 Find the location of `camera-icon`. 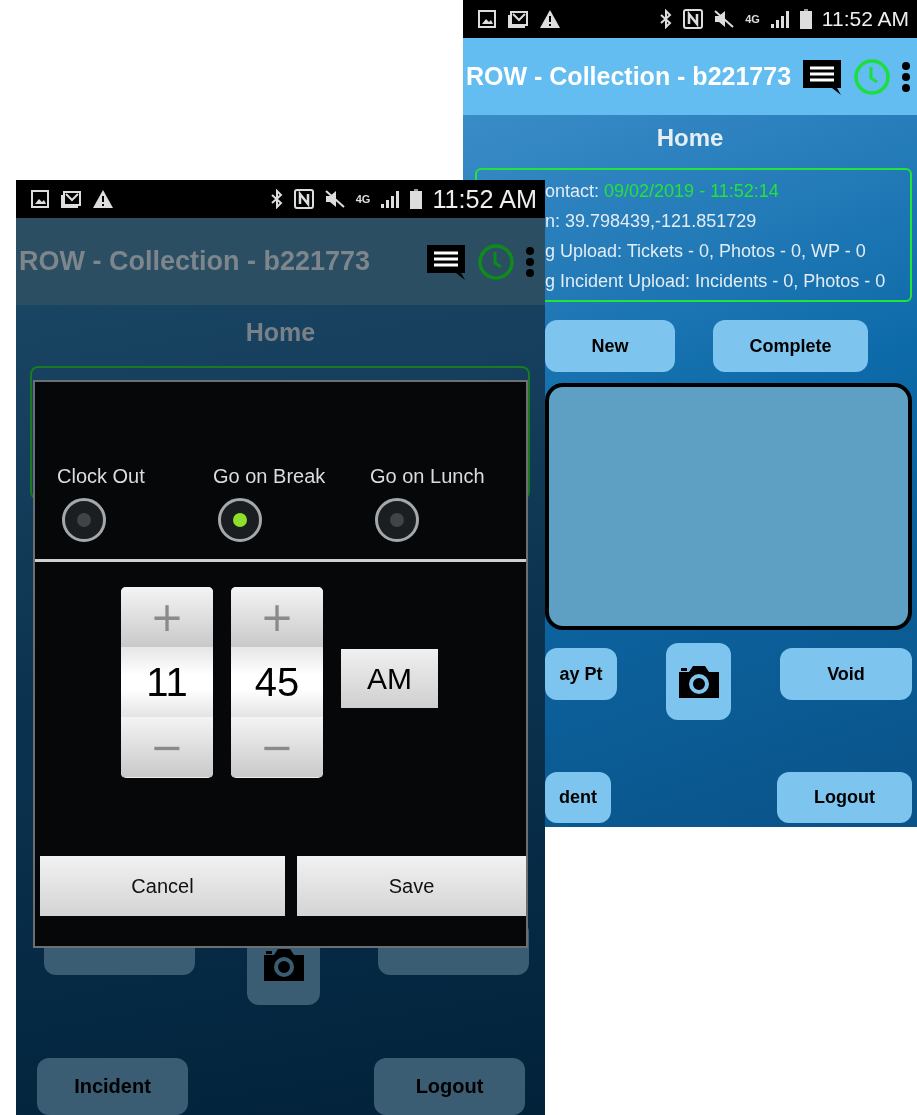

camera-icon is located at coordinates (698, 681).